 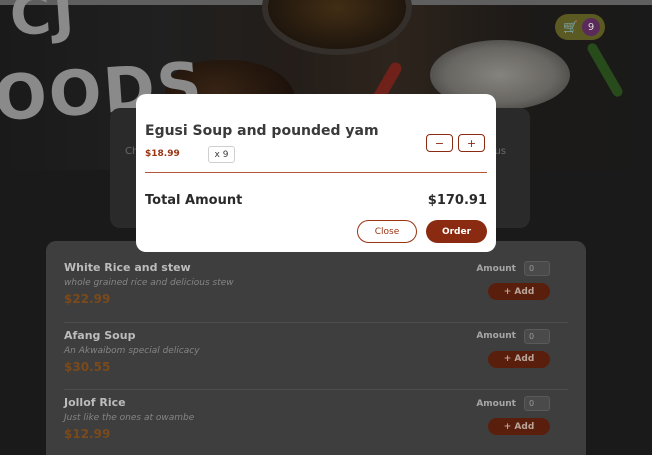 What do you see at coordinates (162, 154) in the screenshot?
I see `cart-item-price: $18.99` at bounding box center [162, 154].